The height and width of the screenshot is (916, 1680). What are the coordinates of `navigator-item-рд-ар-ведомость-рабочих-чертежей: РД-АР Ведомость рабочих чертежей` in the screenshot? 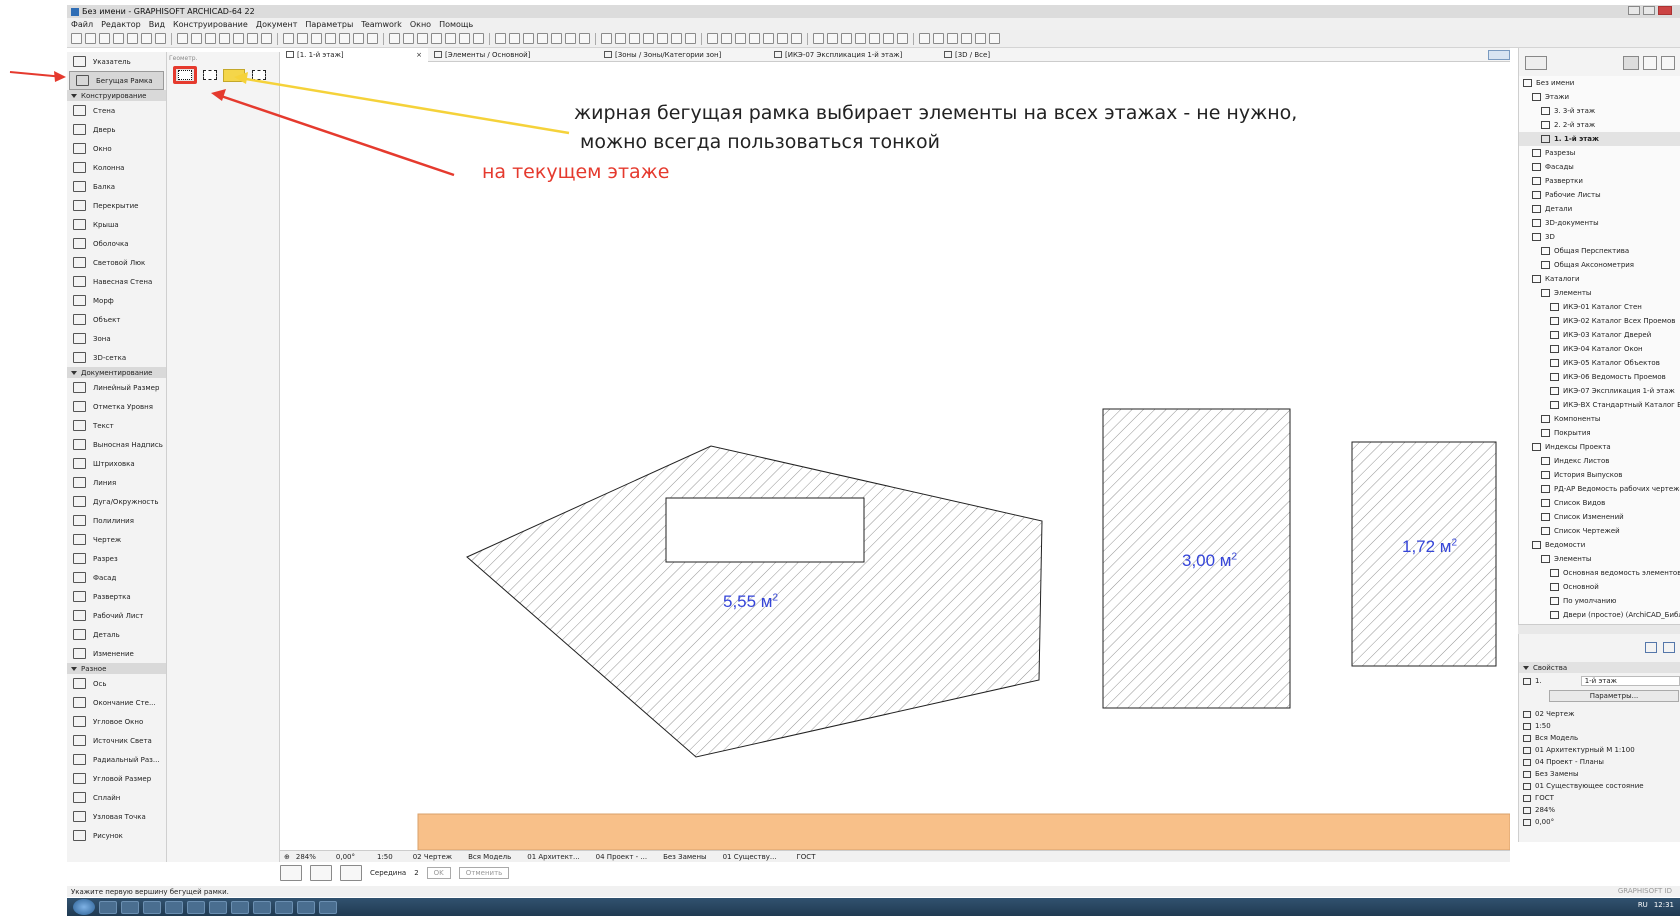 It's located at (1599, 489).